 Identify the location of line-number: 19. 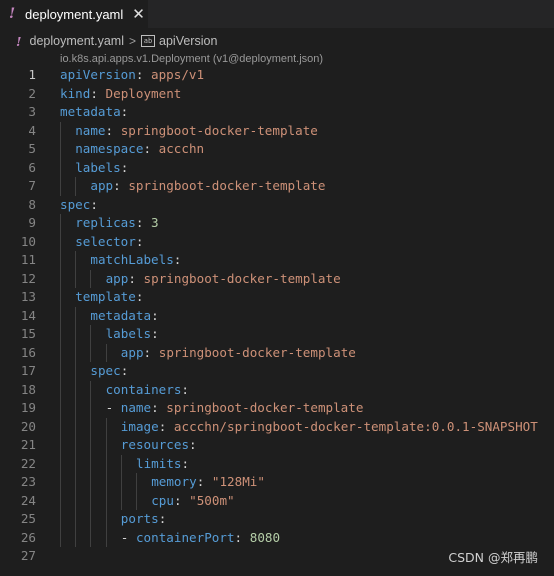
(28, 407).